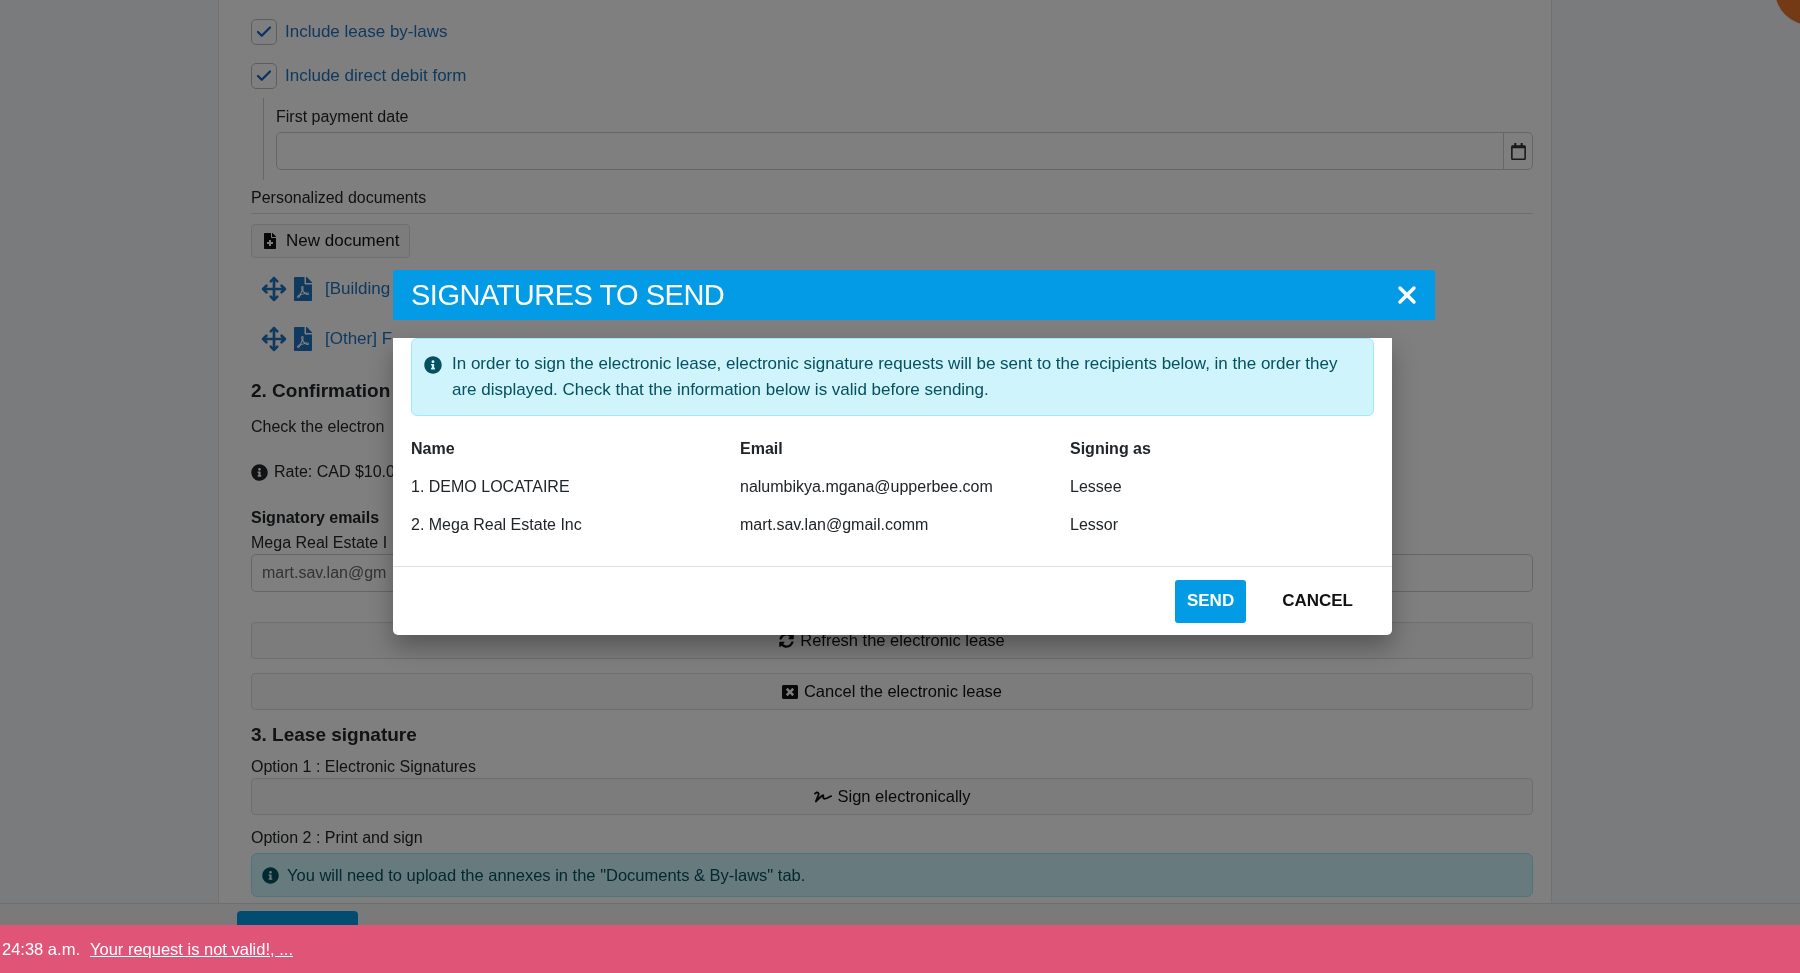 This screenshot has height=973, width=1800. I want to click on signatory-name: Mega Real Estate I, so click(319, 543).